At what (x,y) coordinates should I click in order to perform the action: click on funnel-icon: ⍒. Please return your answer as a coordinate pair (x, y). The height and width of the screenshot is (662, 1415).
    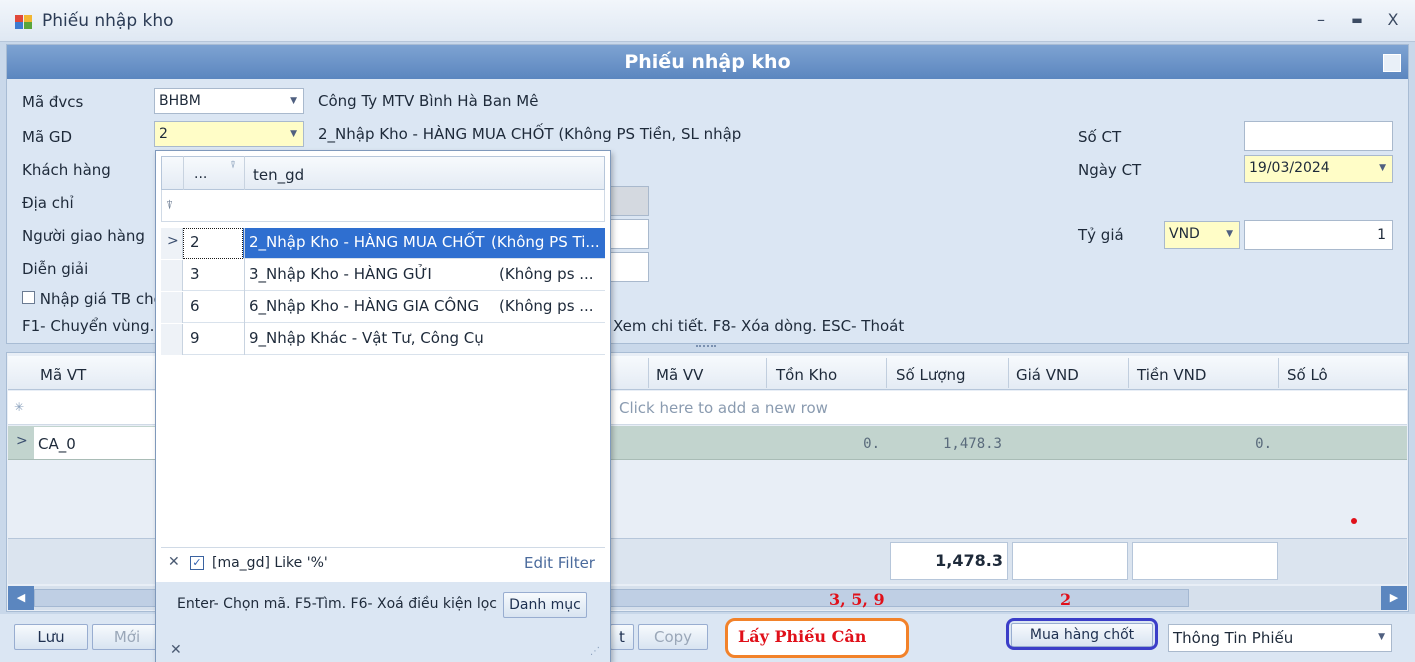
    Looking at the image, I should click on (170, 205).